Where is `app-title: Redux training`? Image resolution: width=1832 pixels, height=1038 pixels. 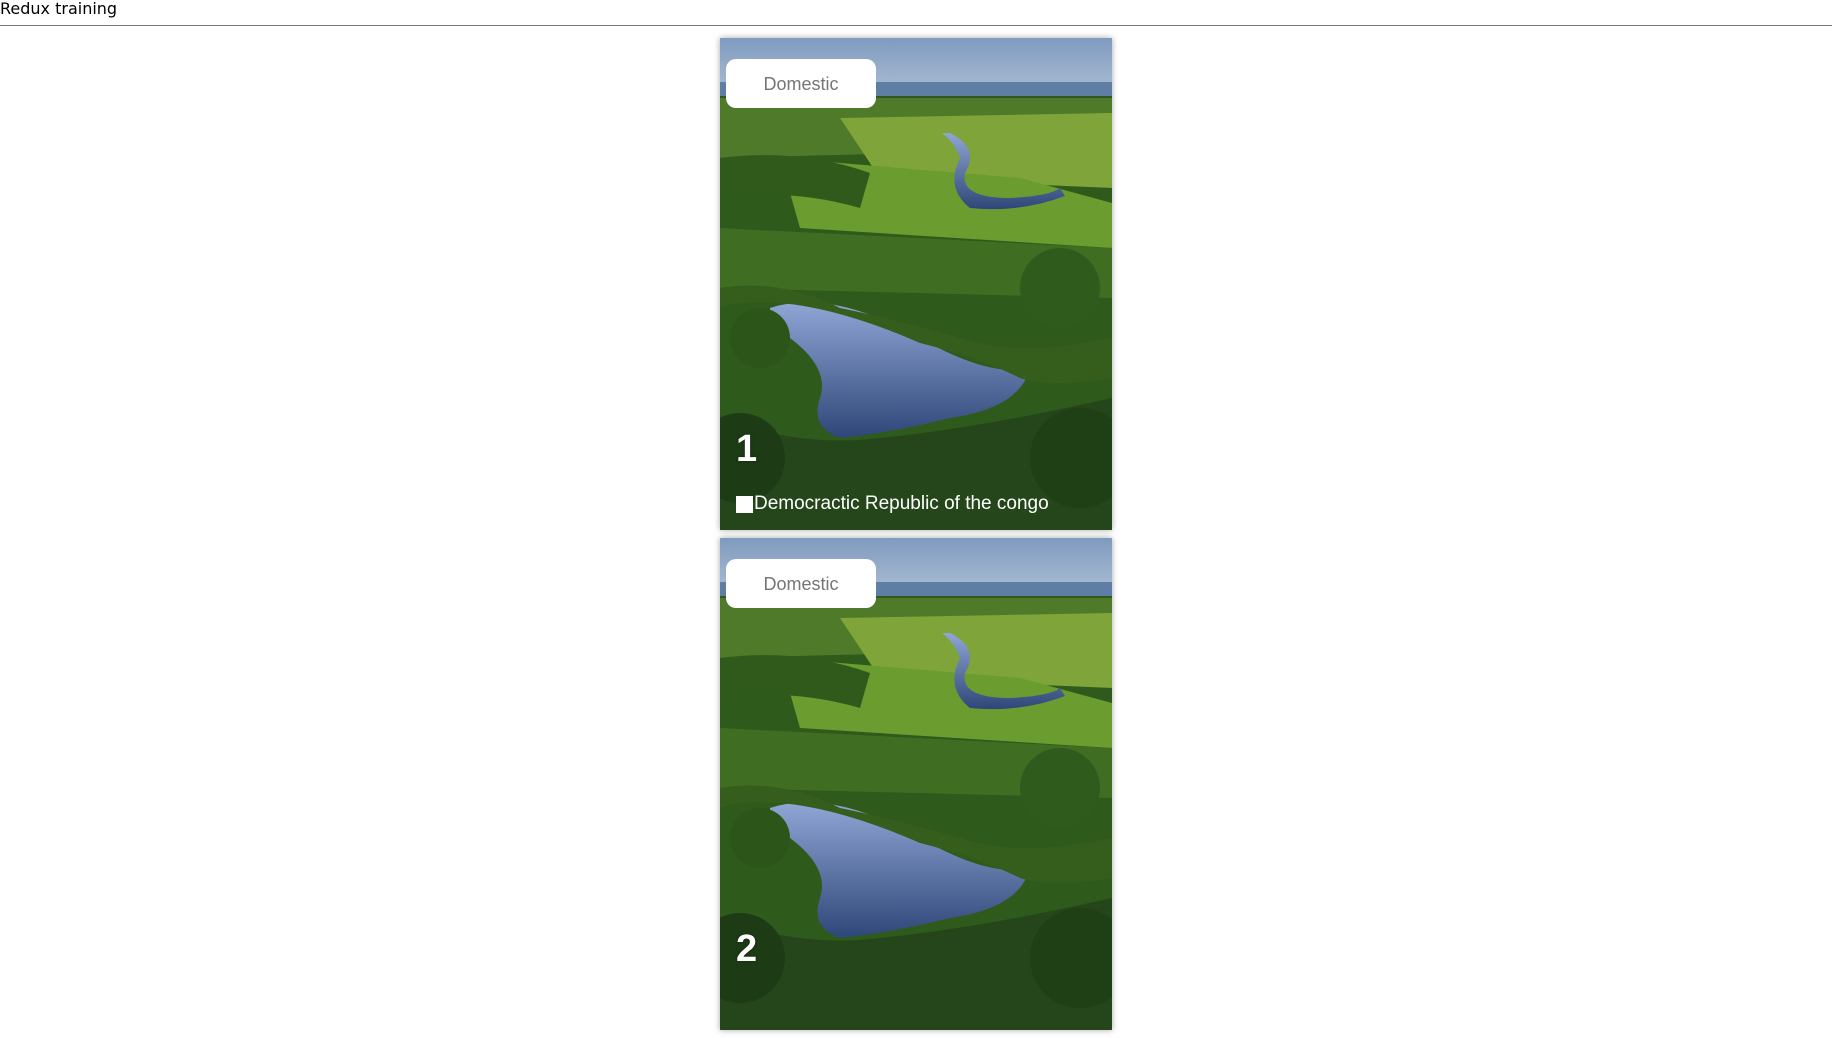
app-title: Redux training is located at coordinates (59, 9).